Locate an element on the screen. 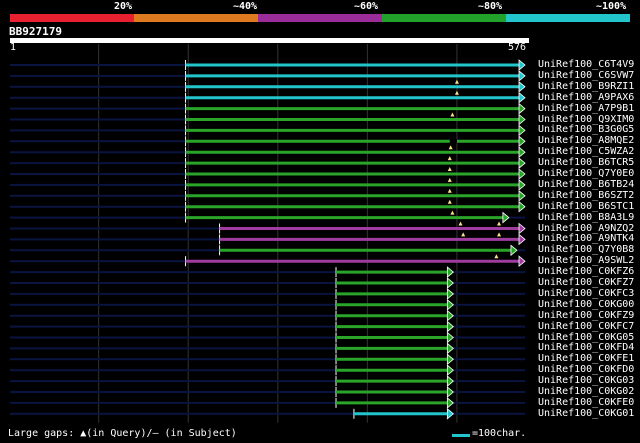 Image resolution: width=640 pixels, height=443 pixels. hit-label: UniRef100_A7P9B1 is located at coordinates (586, 108).